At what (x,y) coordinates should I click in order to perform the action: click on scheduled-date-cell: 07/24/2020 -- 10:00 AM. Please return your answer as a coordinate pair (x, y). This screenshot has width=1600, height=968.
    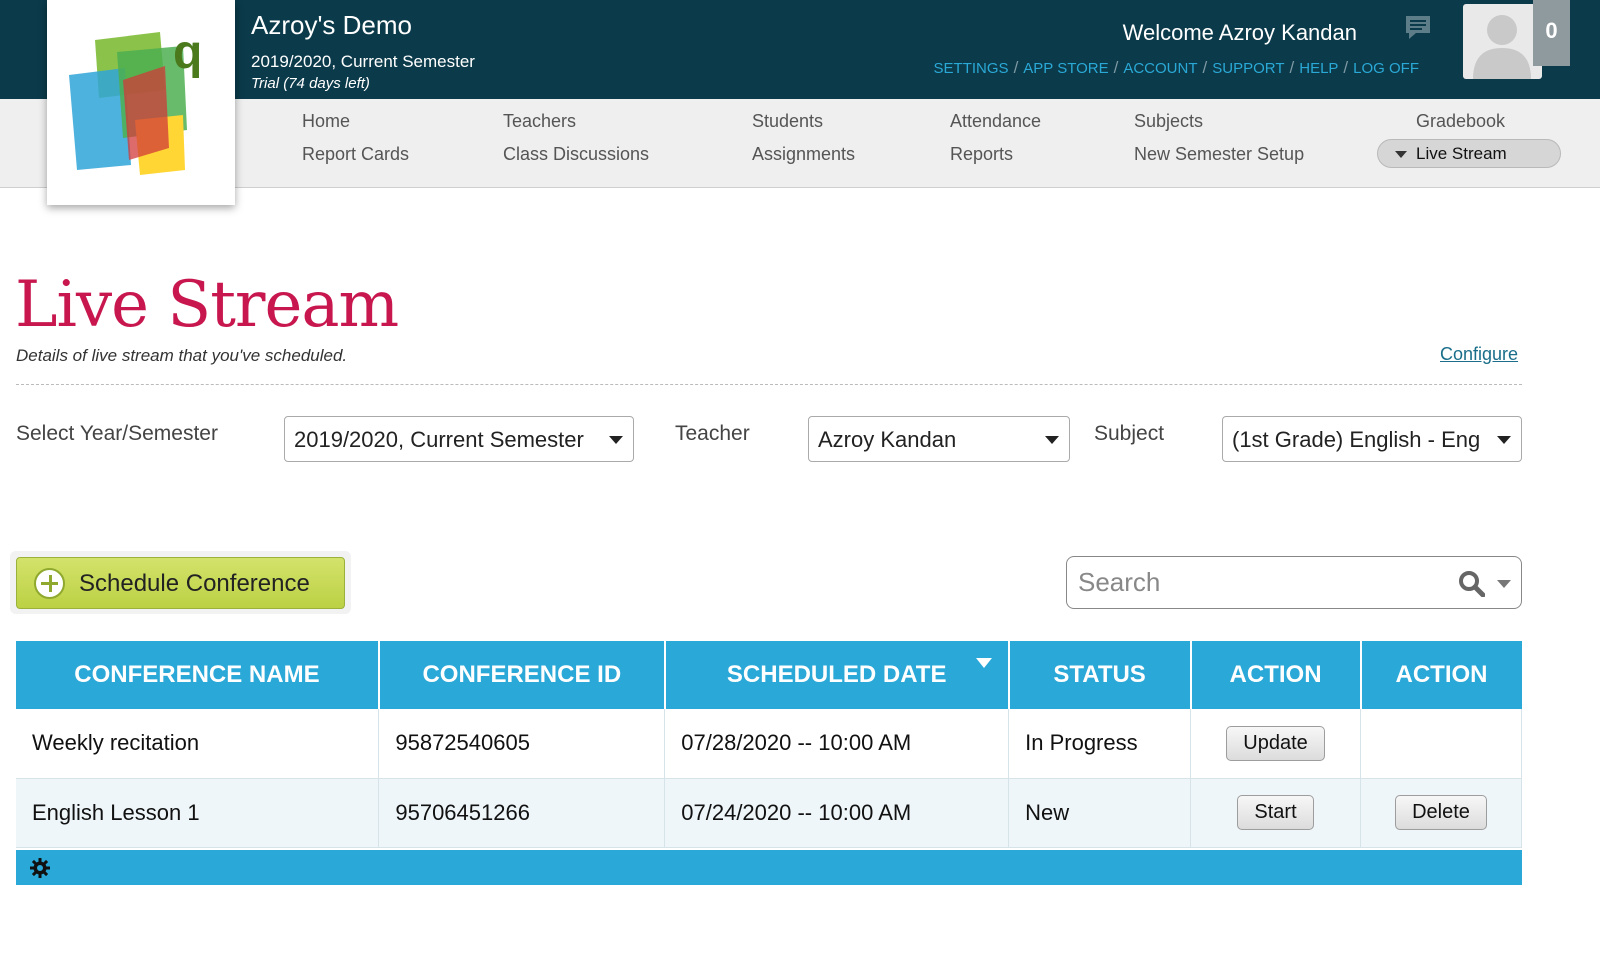
    Looking at the image, I should click on (837, 813).